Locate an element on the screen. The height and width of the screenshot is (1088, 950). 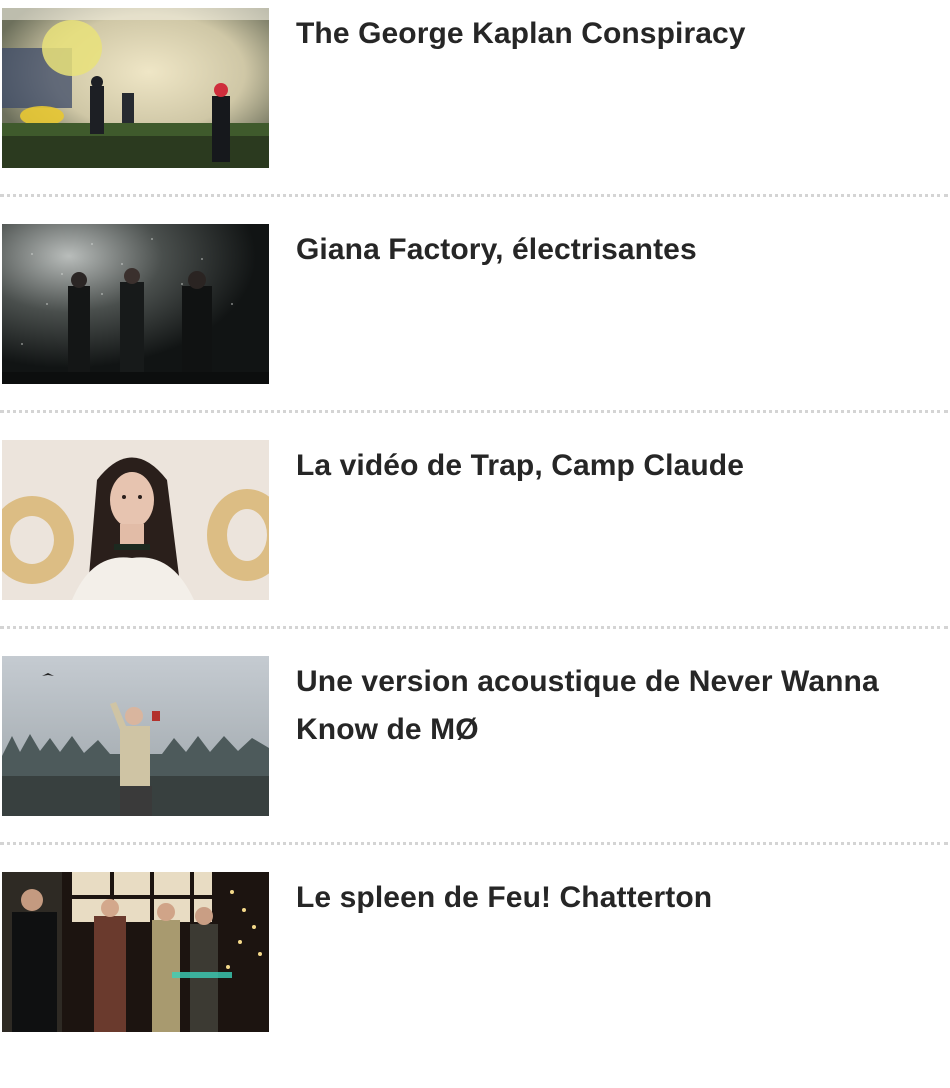
article-title-link: Le spleen de Feu! Chatterton is located at coordinates (596, 898).